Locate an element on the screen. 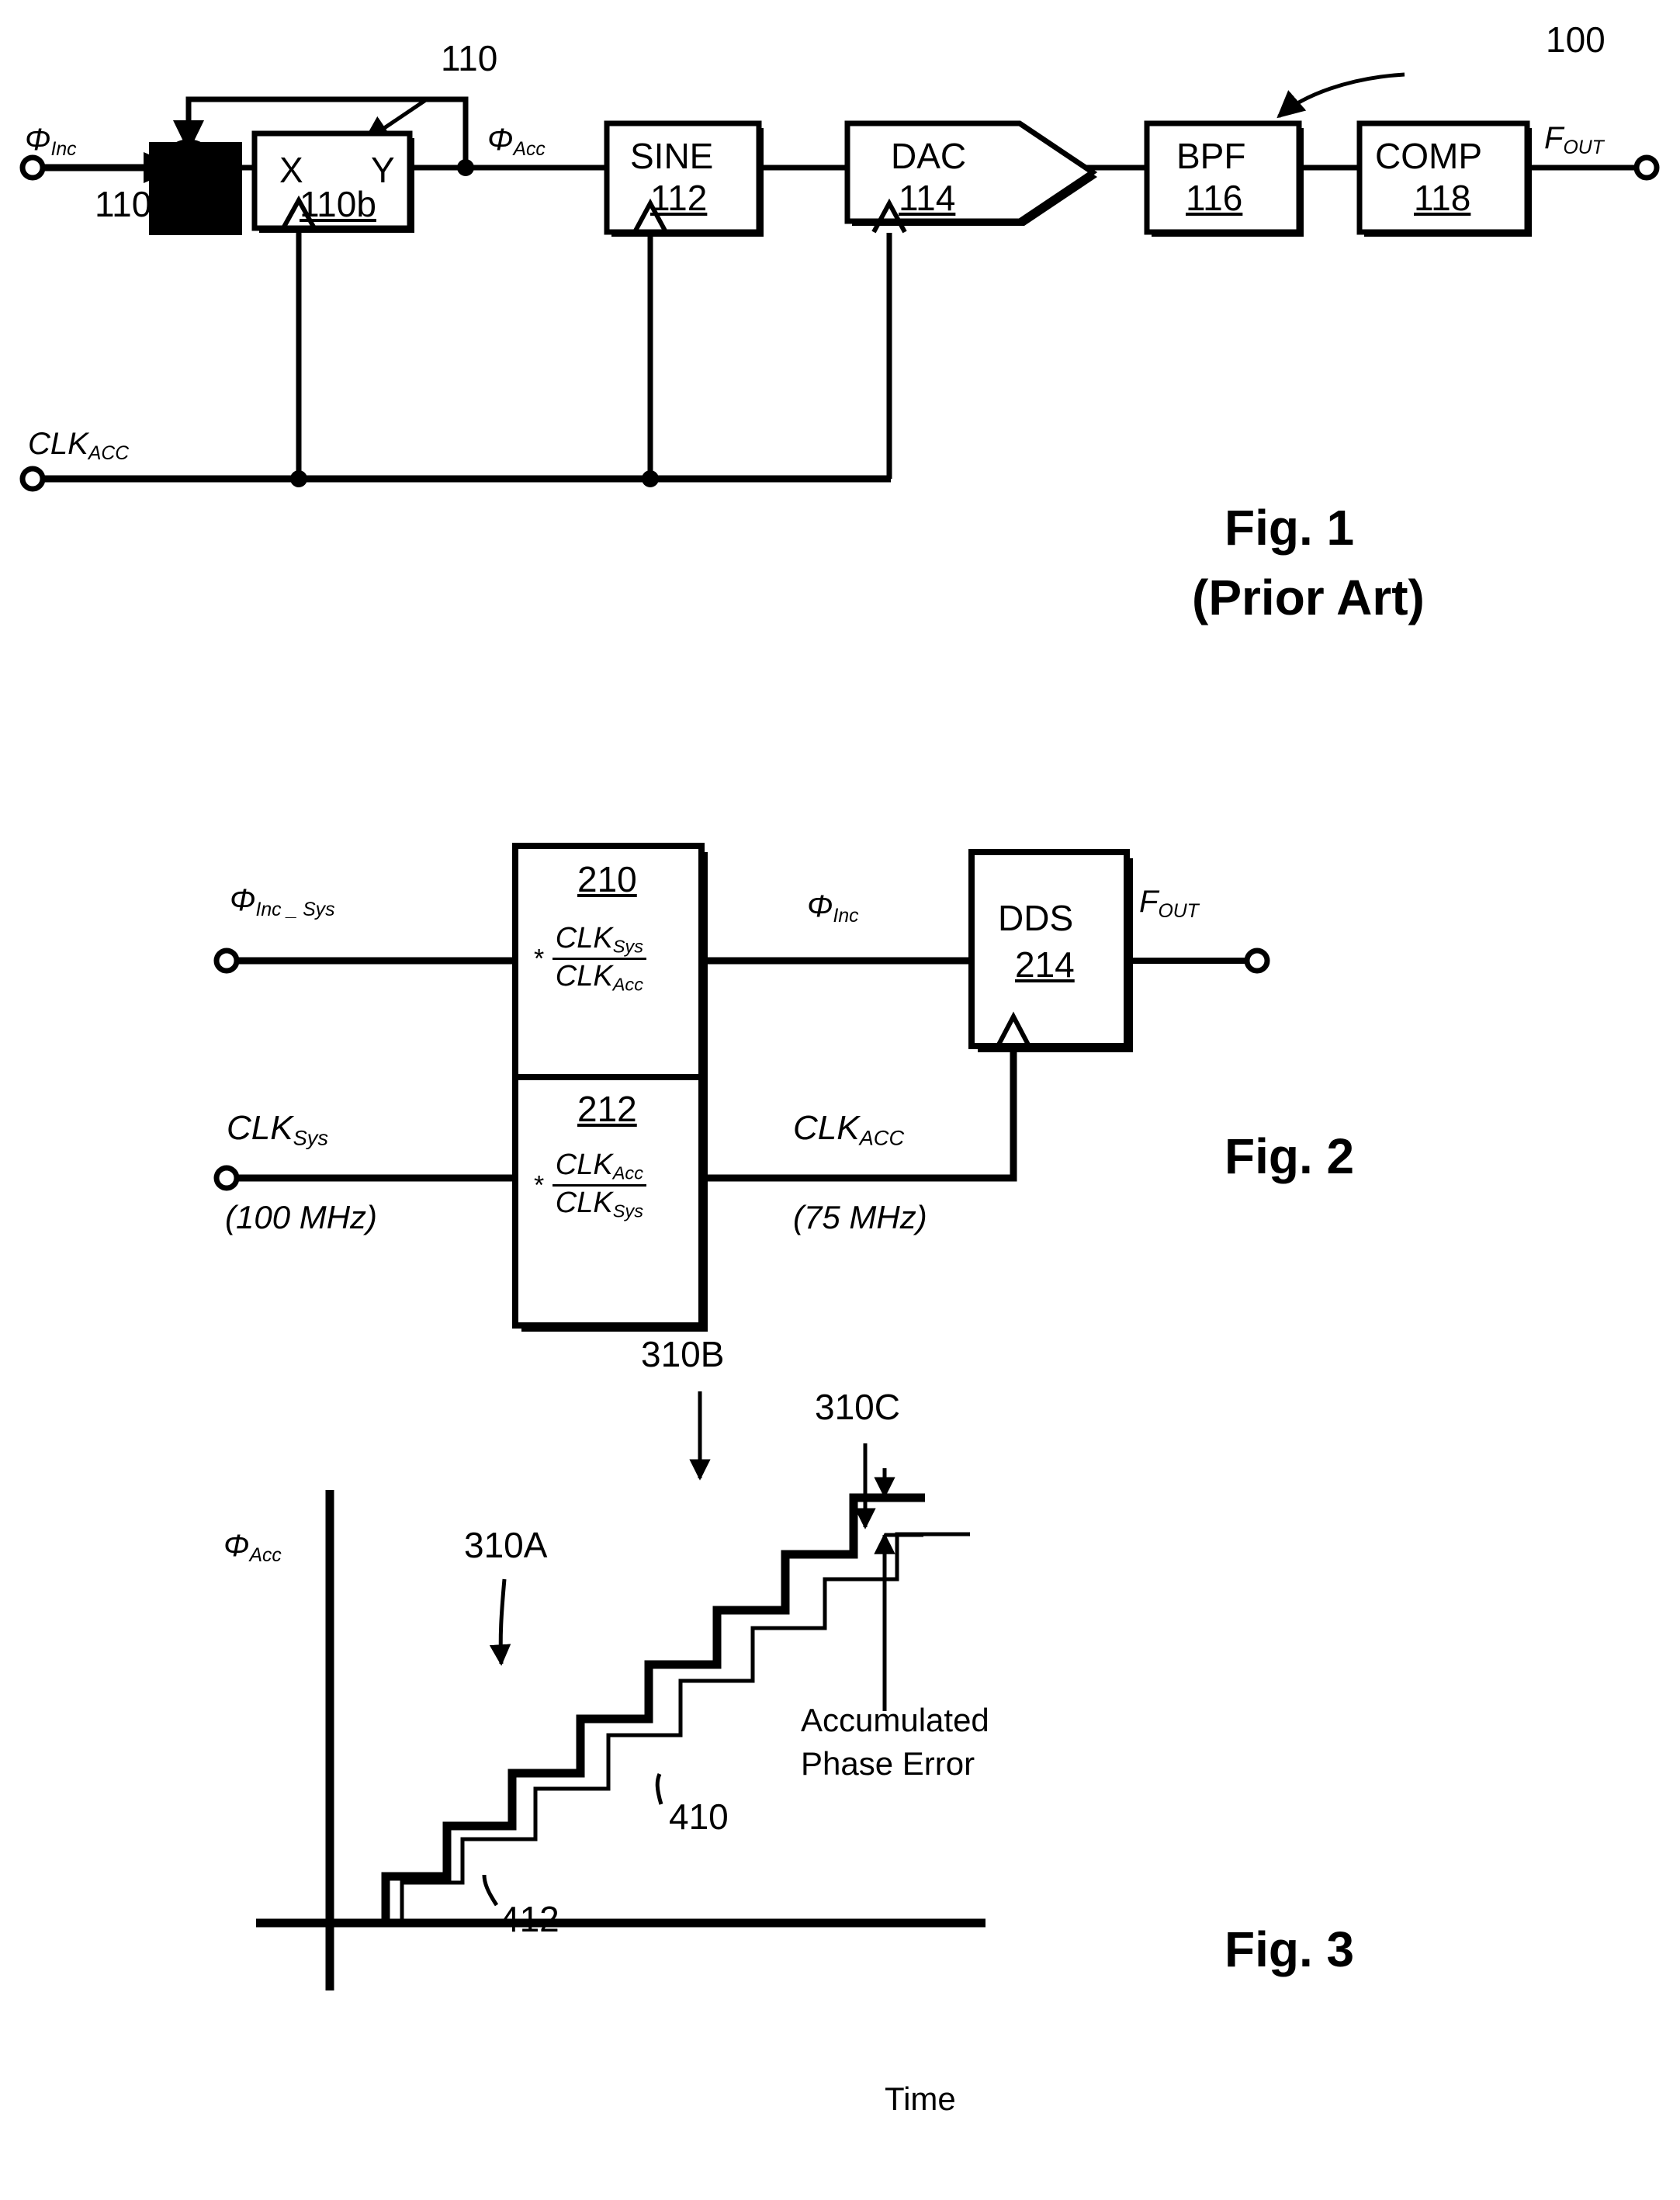 This screenshot has width=1680, height=2200. scaler-212-ref: 212 is located at coordinates (607, 1109).